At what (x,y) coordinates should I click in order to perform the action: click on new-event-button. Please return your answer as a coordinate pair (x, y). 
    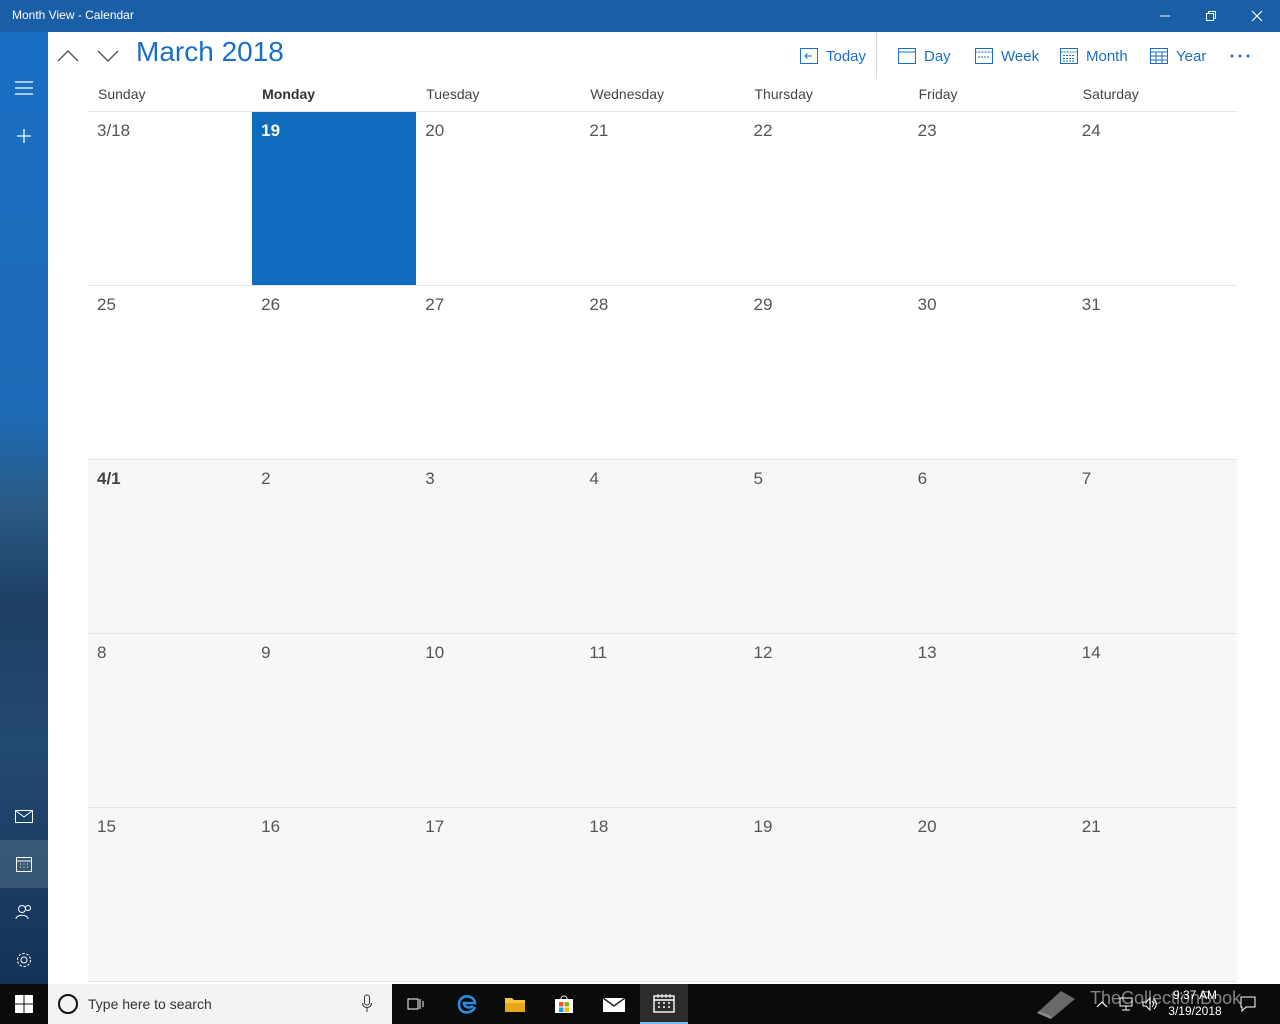
    Looking at the image, I should click on (24, 136).